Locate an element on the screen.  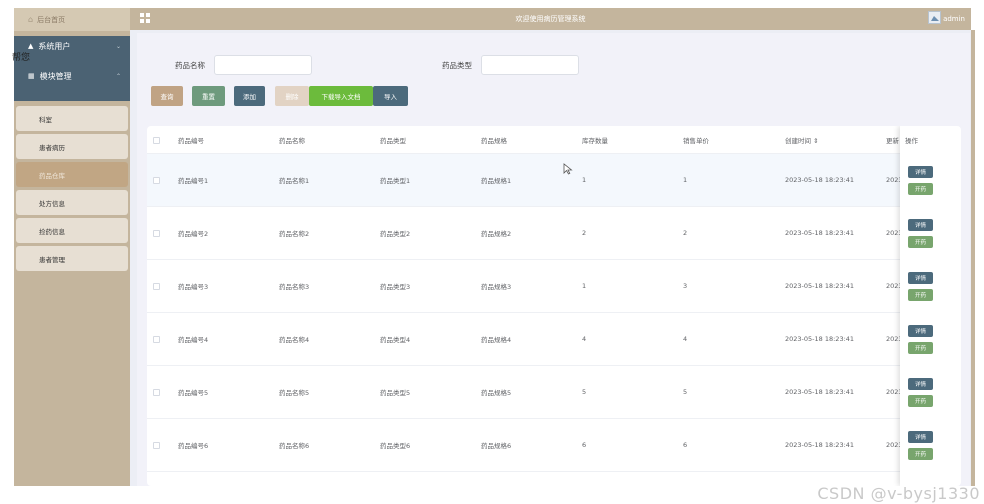
add-button: 添加 is located at coordinates (249, 96).